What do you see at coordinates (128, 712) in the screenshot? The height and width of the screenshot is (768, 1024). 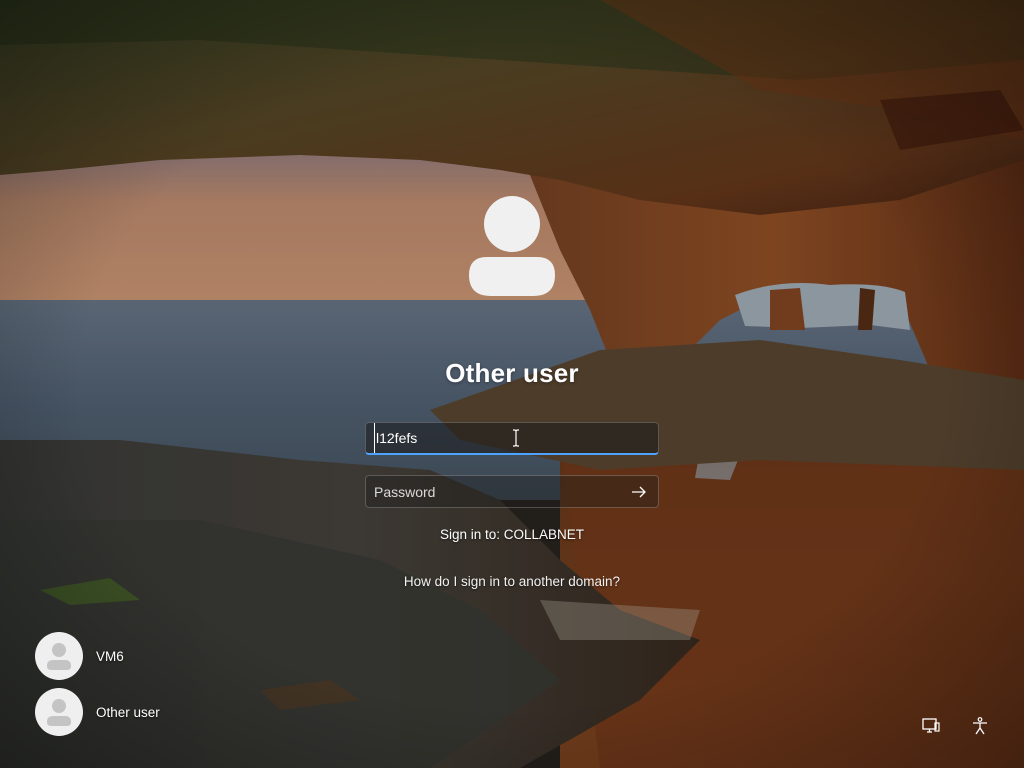 I see `user-tile-label: Other user` at bounding box center [128, 712].